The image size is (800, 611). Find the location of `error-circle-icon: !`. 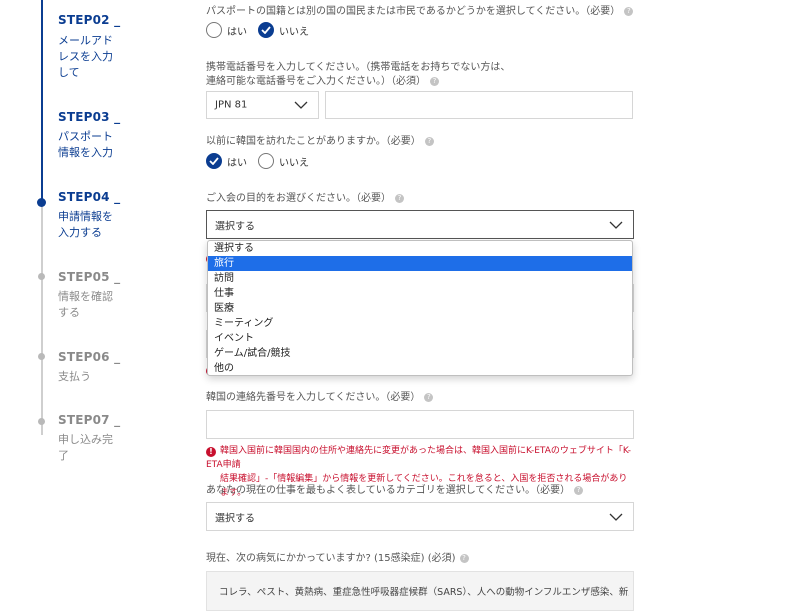

error-circle-icon: ! is located at coordinates (211, 452).